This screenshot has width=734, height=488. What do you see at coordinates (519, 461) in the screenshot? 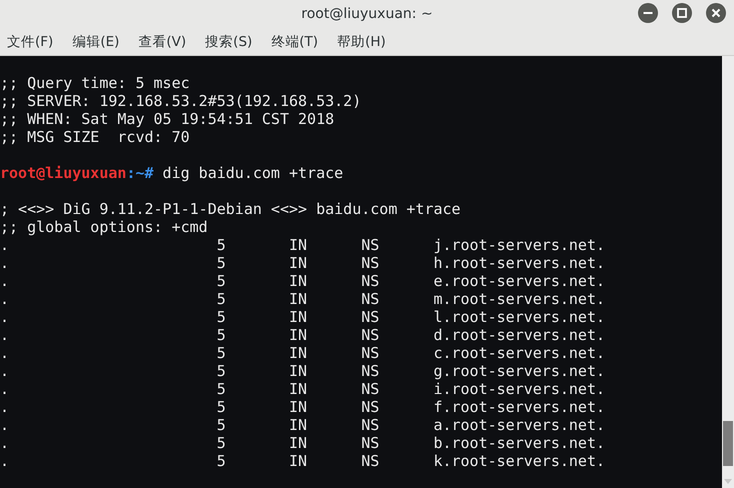
I see `record-data: k.root-servers.net.` at bounding box center [519, 461].